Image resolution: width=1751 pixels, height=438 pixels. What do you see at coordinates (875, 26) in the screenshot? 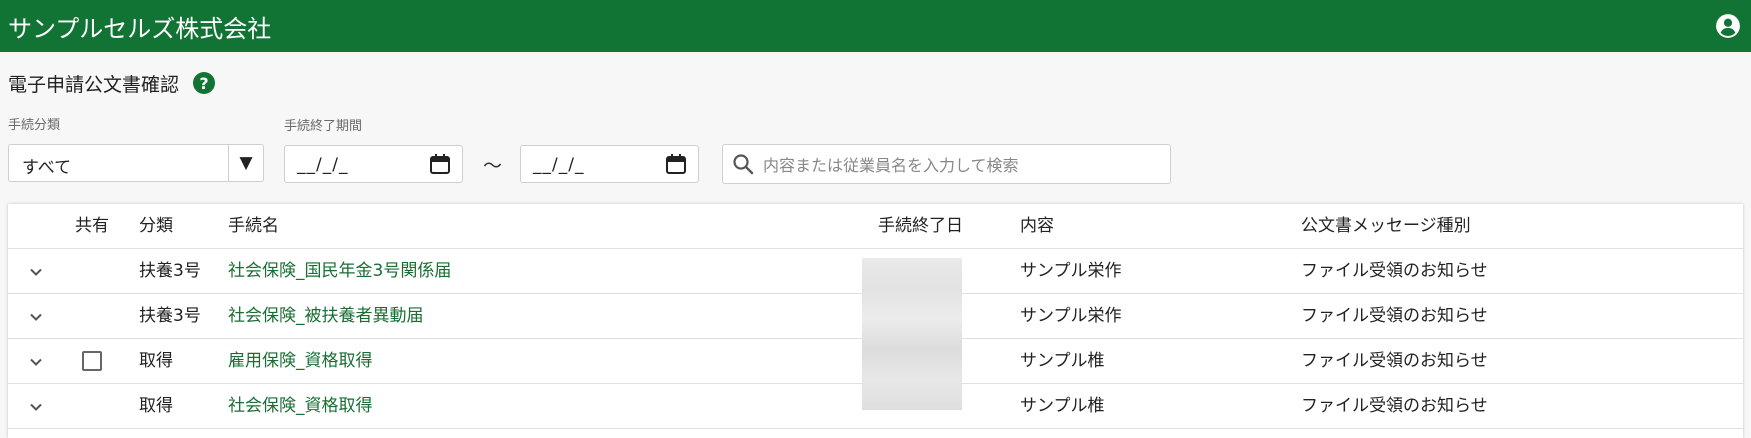
I see `app-bar: サンプルセルズ株式会社` at bounding box center [875, 26].